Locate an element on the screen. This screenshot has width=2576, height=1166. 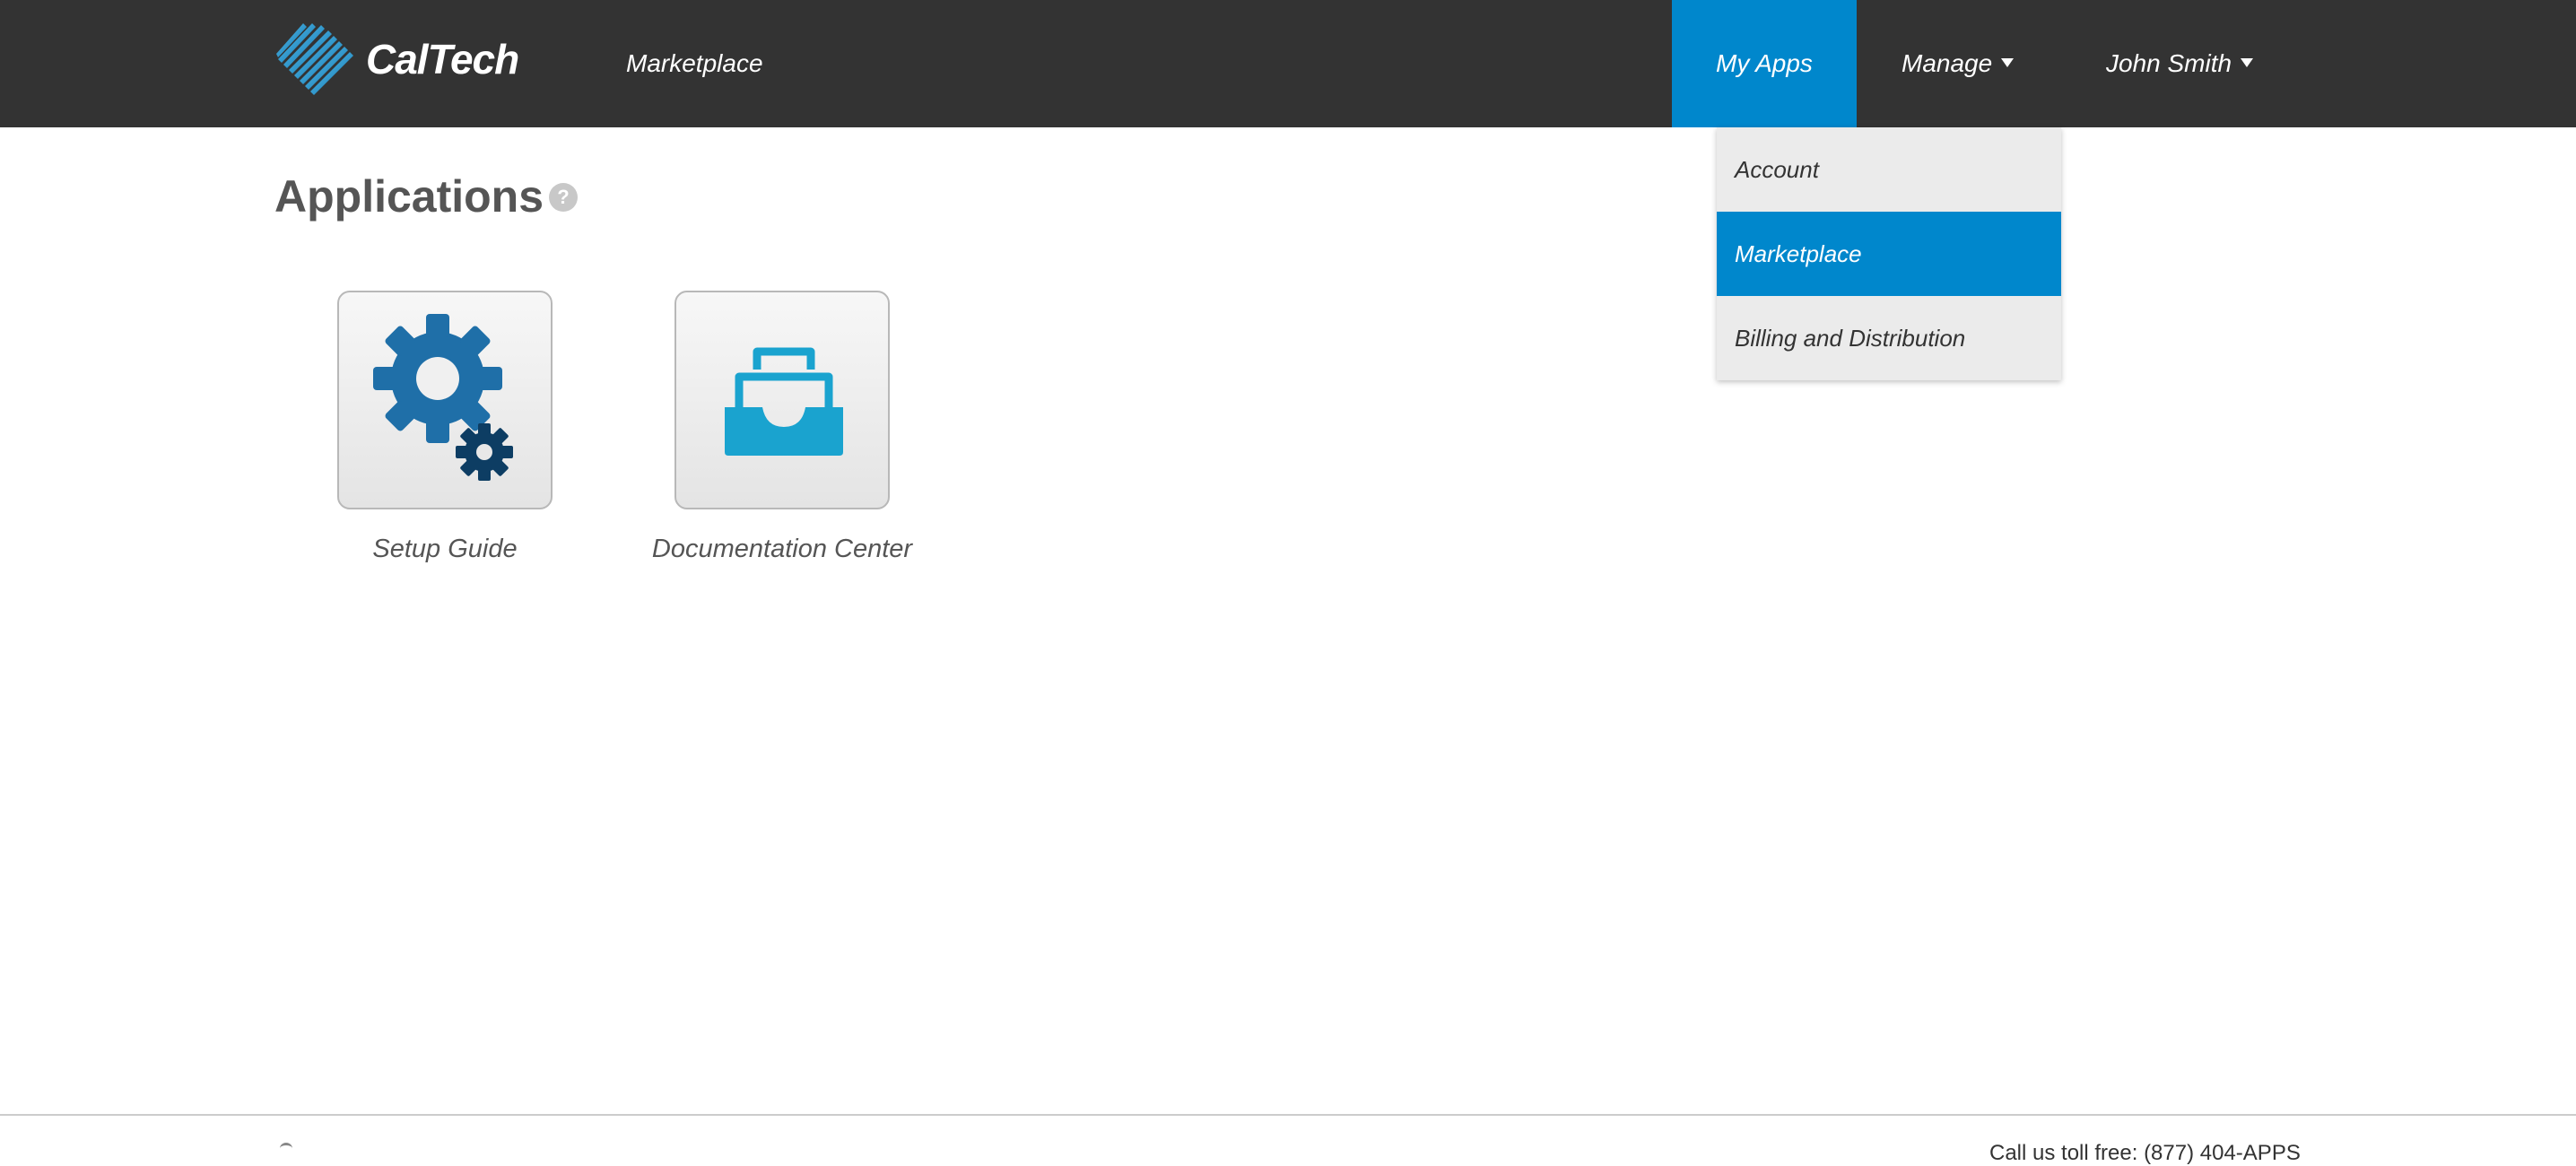
footer-contact-text: Call us toll free: (877) 404-APPS is located at coordinates (2145, 1153).